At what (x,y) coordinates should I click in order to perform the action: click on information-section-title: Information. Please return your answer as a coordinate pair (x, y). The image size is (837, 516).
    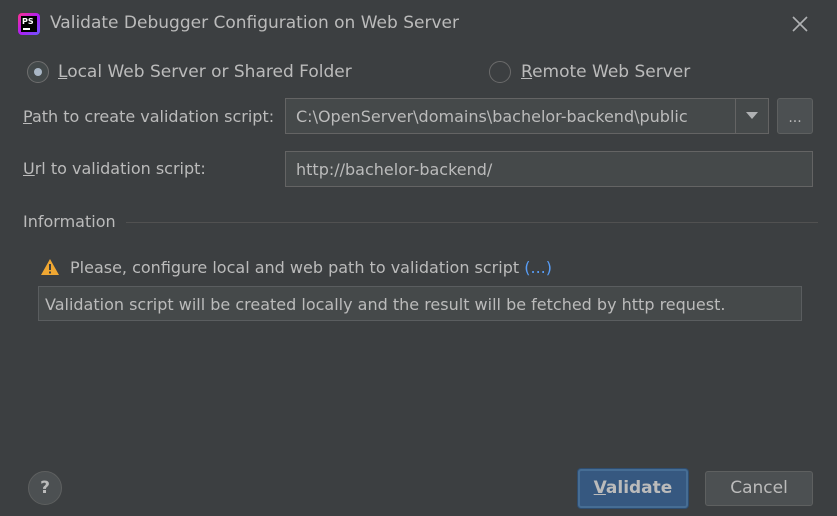
    Looking at the image, I should click on (69, 221).